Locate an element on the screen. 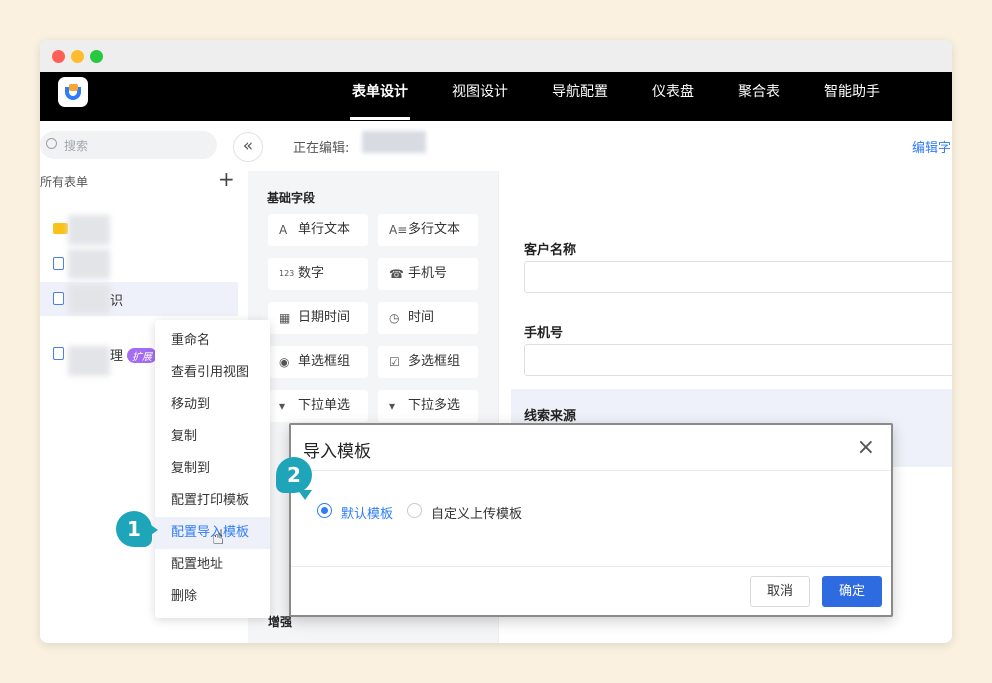 The image size is (992, 683). search-placeholder: 搜索 is located at coordinates (76, 146).